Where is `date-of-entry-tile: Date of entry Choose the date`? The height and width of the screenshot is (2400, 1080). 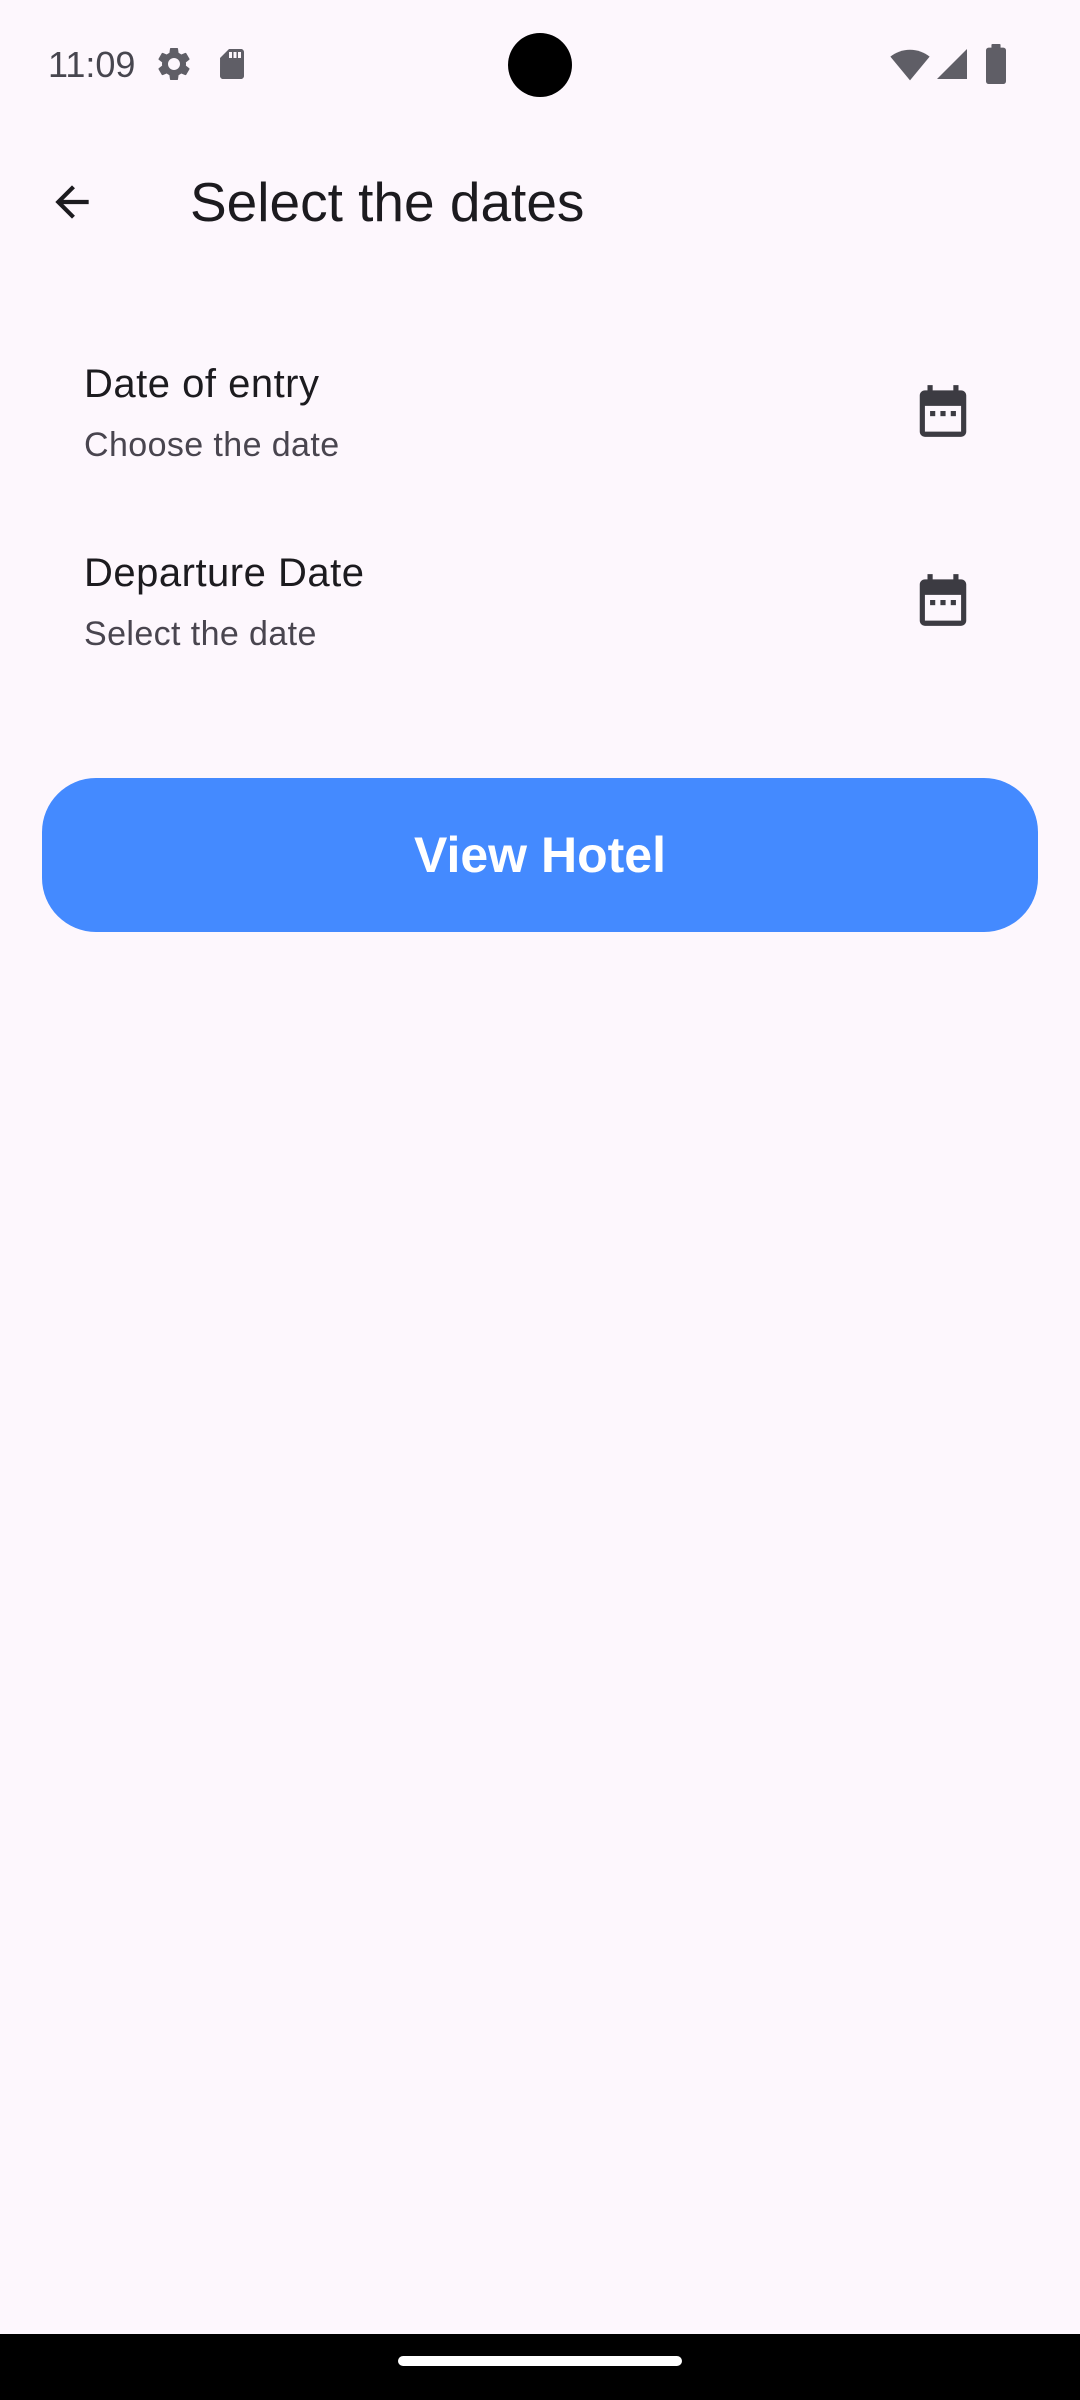 date-of-entry-tile: Date of entry Choose the date is located at coordinates (540, 417).